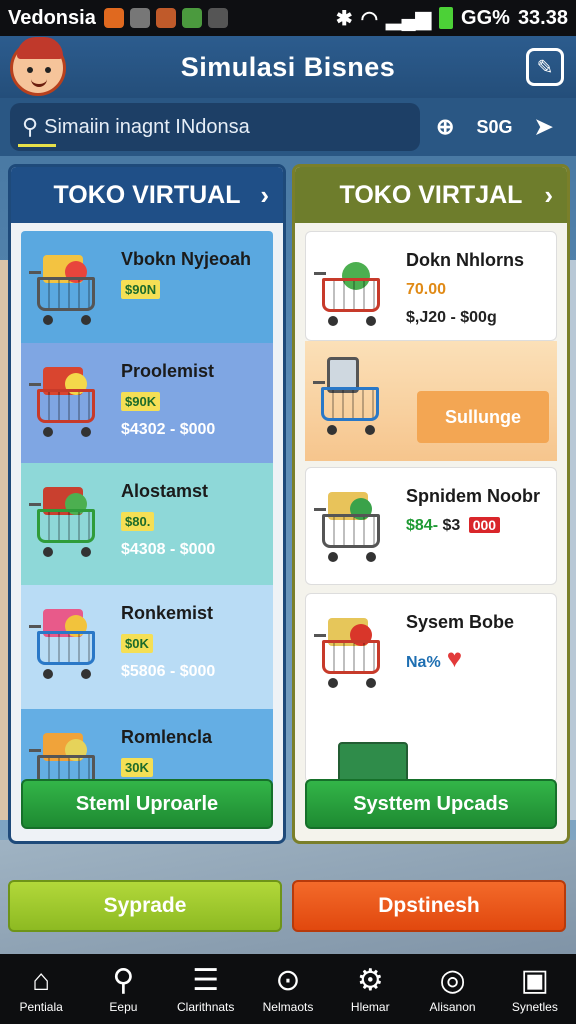 This screenshot has height=1024, width=576. What do you see at coordinates (431, 688) in the screenshot?
I see `store-item: Sysem Bobe Na% ♥` at bounding box center [431, 688].